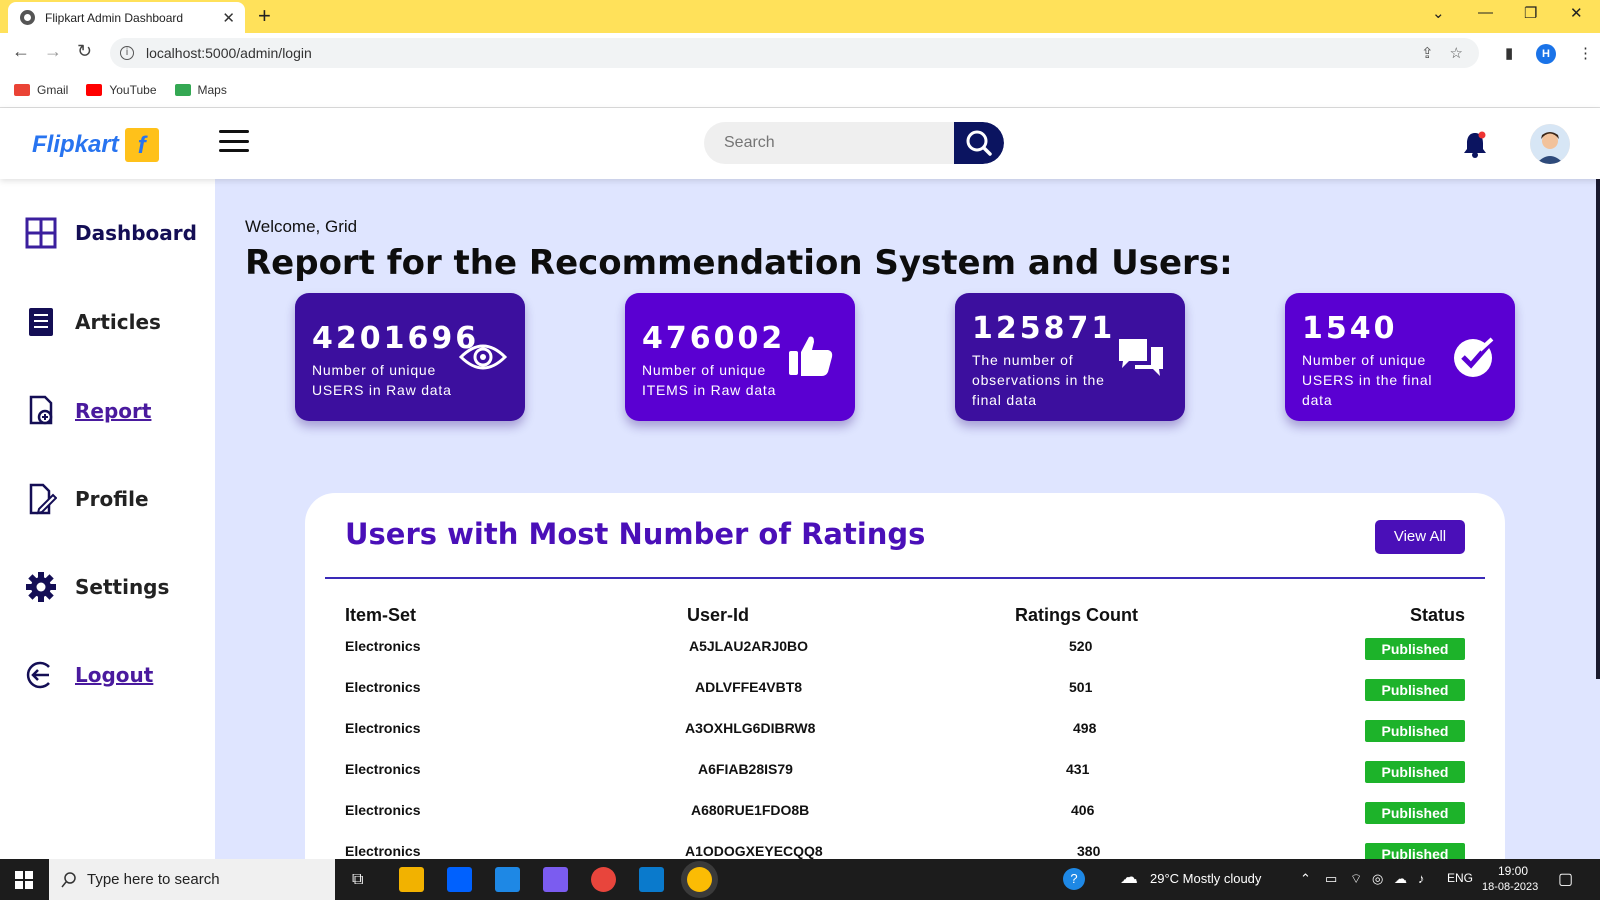 Image resolution: width=1600 pixels, height=900 pixels. Describe the element at coordinates (228, 18) in the screenshot. I see `tab-close-icon: ✕` at that location.